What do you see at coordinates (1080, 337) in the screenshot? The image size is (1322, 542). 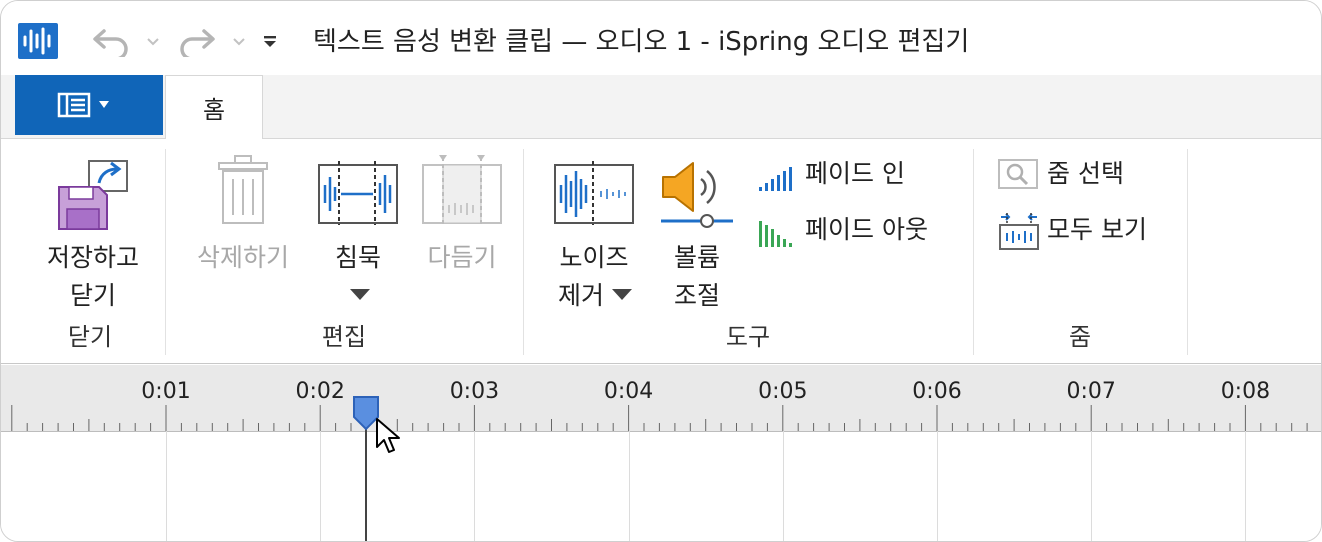 I see `zoom-group-label: 줌` at bounding box center [1080, 337].